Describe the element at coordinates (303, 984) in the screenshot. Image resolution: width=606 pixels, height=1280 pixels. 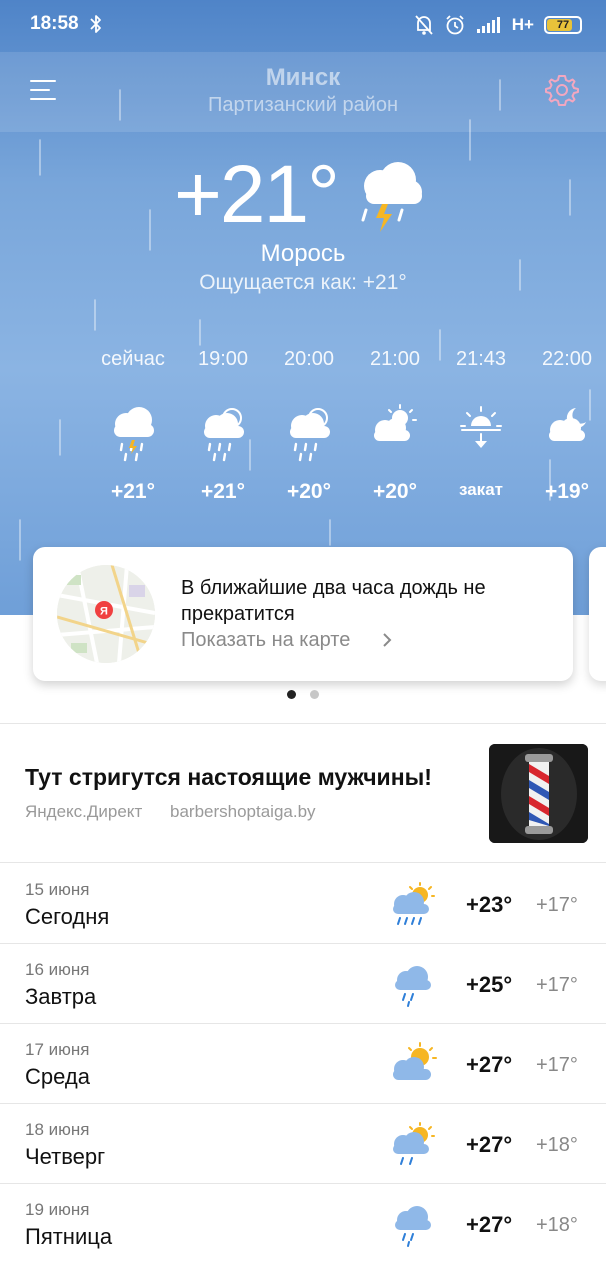
I see `daily-row: 16 июня Завтра +25° +17°` at that location.